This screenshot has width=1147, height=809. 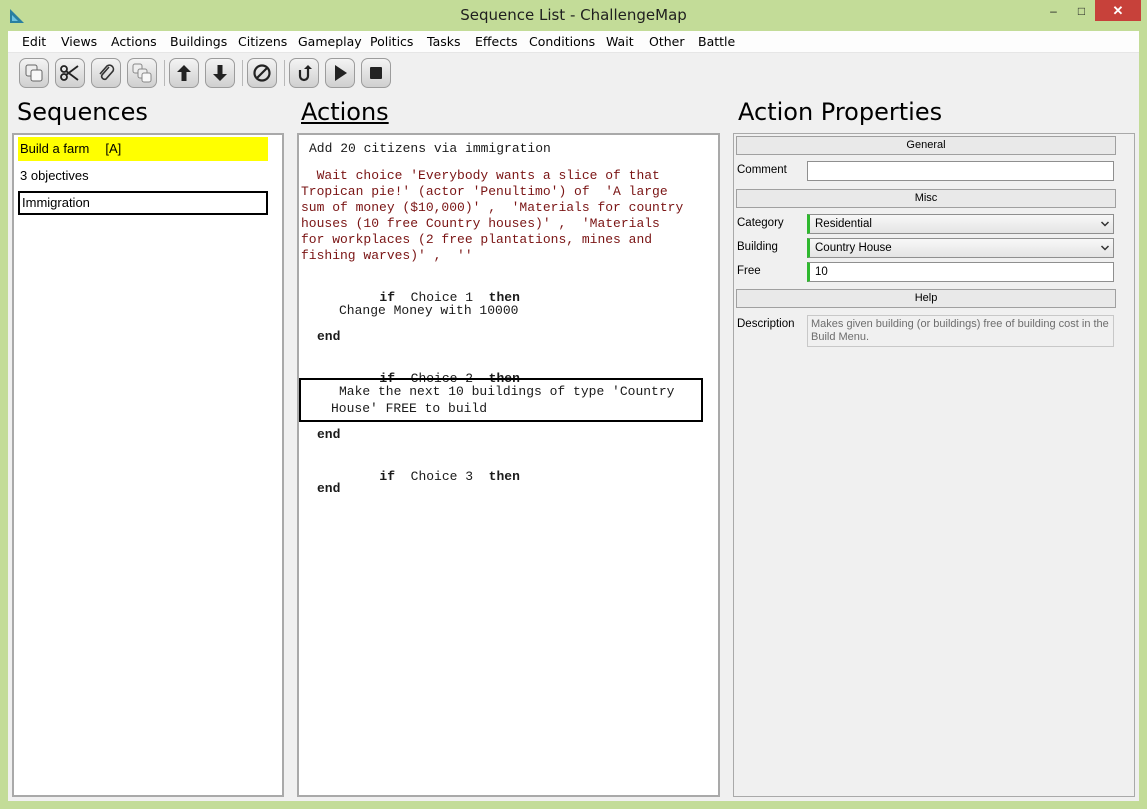 What do you see at coordinates (134, 41) in the screenshot?
I see `menu-actions: Actions` at bounding box center [134, 41].